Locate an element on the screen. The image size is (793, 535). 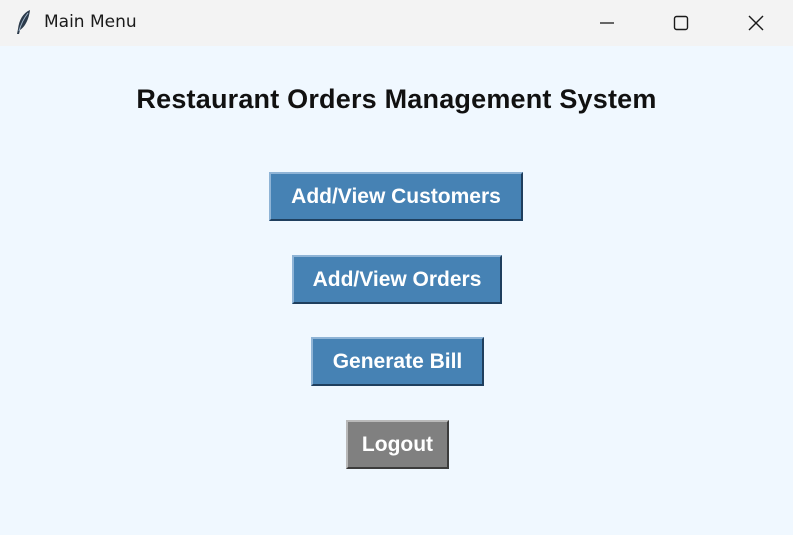
close-icon is located at coordinates (756, 23).